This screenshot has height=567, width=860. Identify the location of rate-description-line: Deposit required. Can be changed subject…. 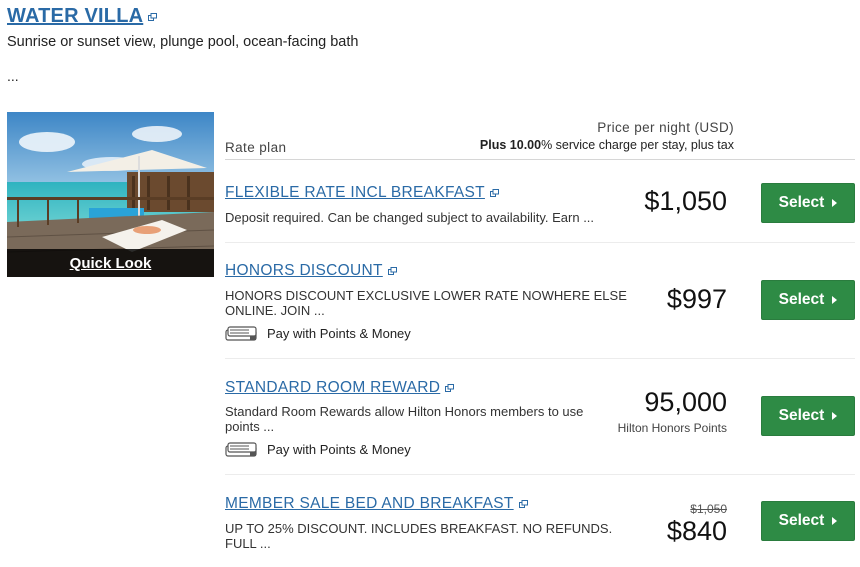
(410, 217).